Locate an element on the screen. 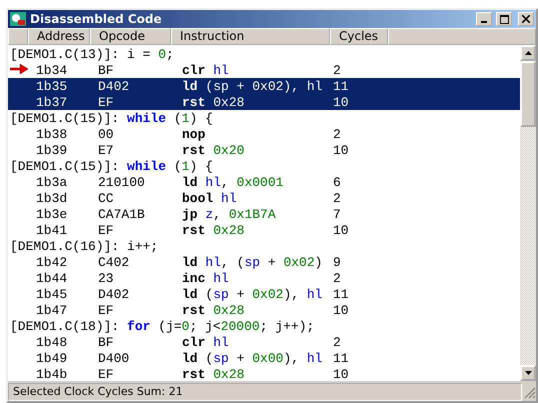  source-line: [DEMO1.C(13)]: i = 0; is located at coordinates (92, 54).